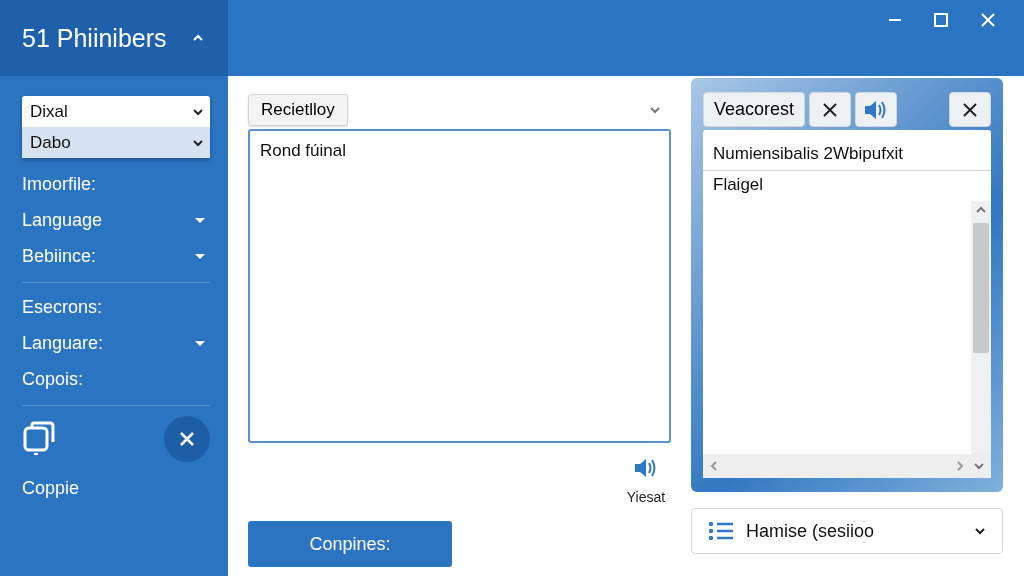 This screenshot has height=576, width=1024. What do you see at coordinates (39, 439) in the screenshot?
I see `copy-icon` at bounding box center [39, 439].